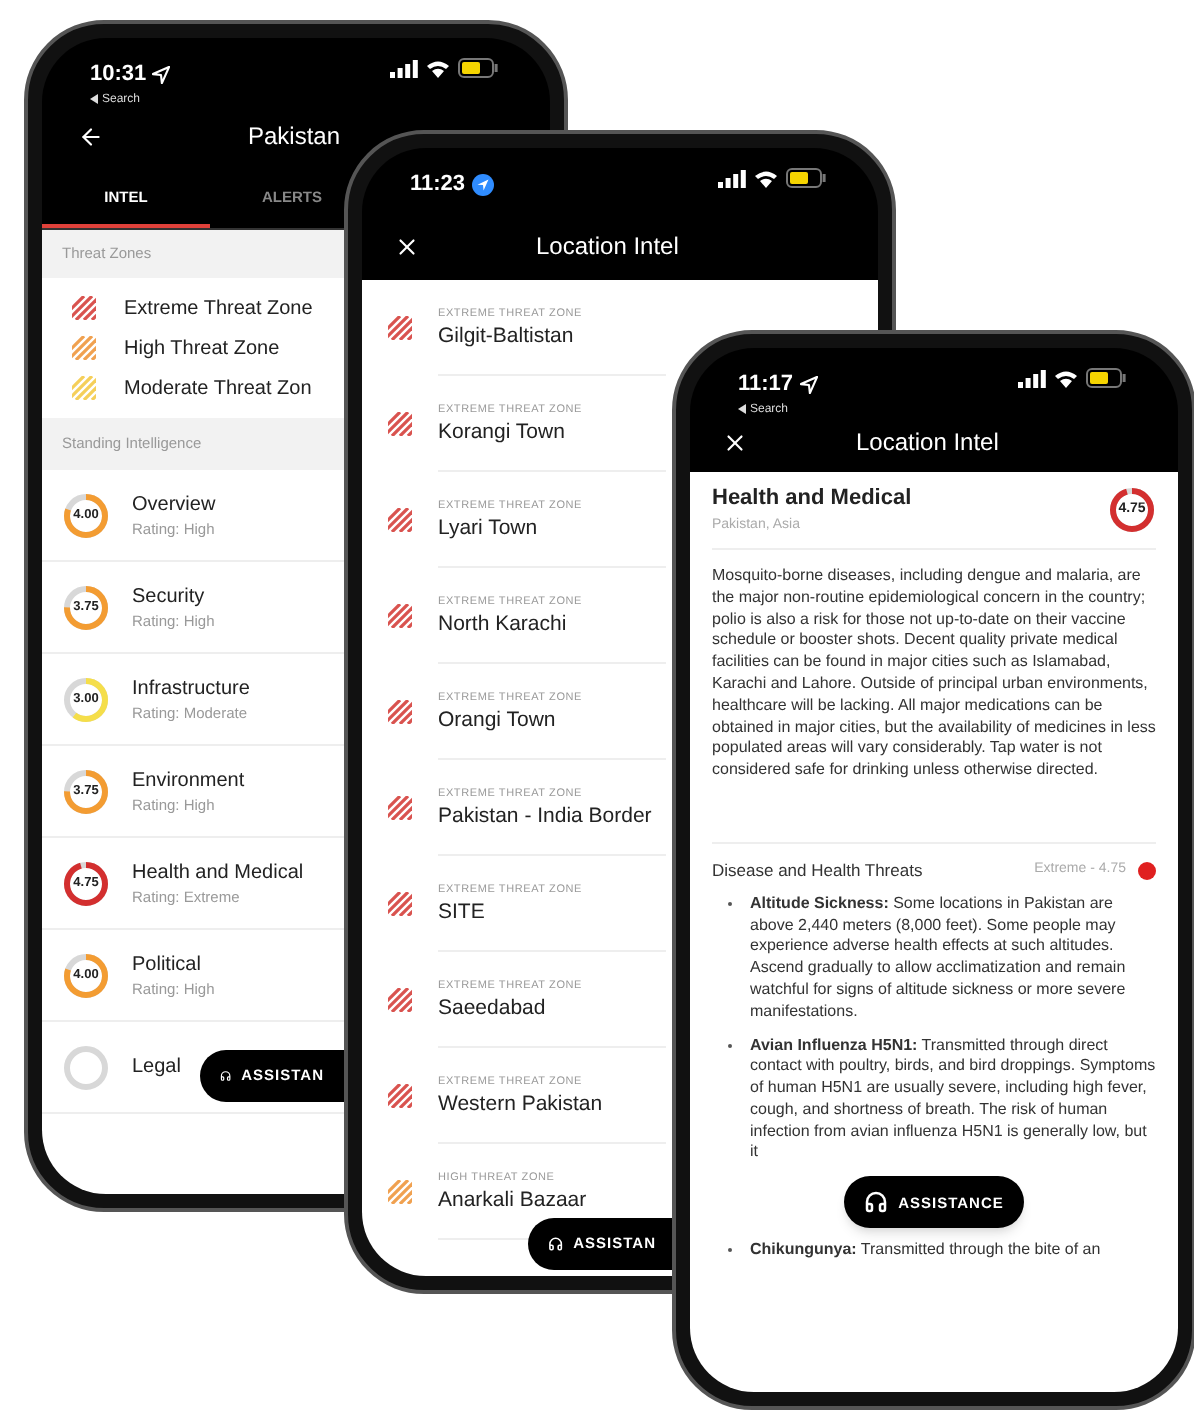 This screenshot has width=1194, height=1420. Describe the element at coordinates (953, 1100) in the screenshot. I see `threat-paragraph: Avian Influenza H5N1: Transmitted through direct contact with poultry, birds, and bird droppings. Symptoms of human H5N1 are usually severe, including high fever, cough, and shortness of breath. The risk of human infection from avian influenza H5N1 is generally low, but it` at that location.